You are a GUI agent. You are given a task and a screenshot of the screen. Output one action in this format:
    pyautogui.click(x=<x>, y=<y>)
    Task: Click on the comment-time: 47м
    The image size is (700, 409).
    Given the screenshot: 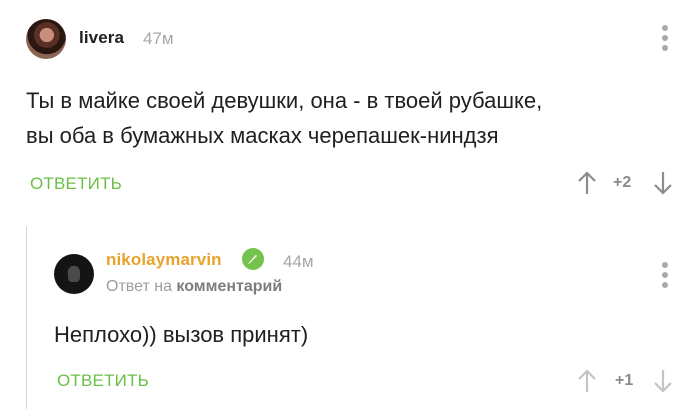 What is the action you would take?
    pyautogui.click(x=158, y=38)
    